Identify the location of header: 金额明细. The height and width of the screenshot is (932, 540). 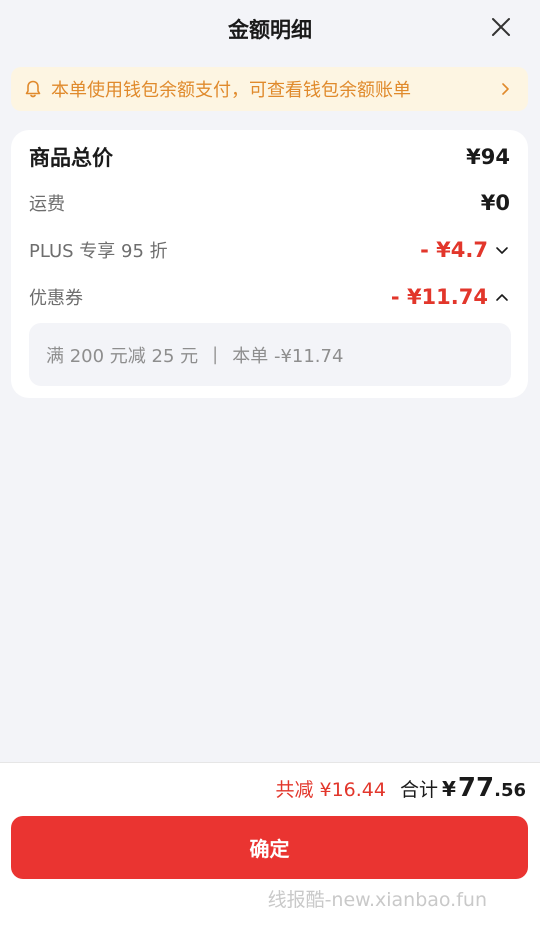
(270, 30).